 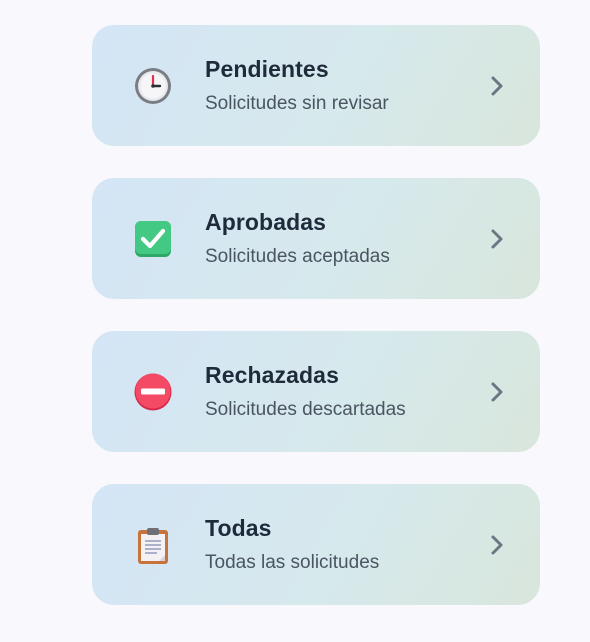 What do you see at coordinates (316, 391) in the screenshot?
I see `category-card-rechazadas: Rechazadas Solicitudes descartadas` at bounding box center [316, 391].